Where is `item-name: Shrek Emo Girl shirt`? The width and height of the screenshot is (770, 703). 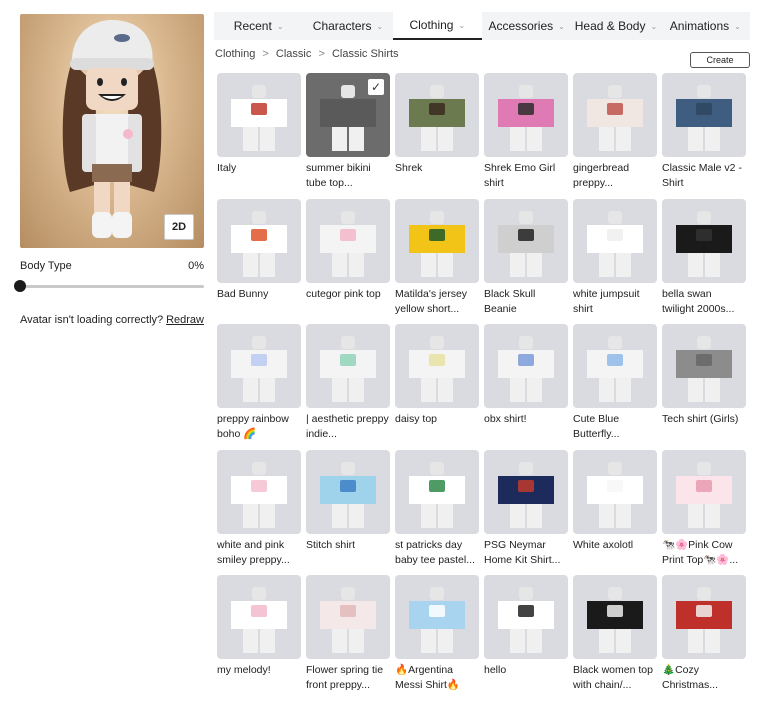
item-name: Shrek Emo Girl shirt is located at coordinates (520, 175).